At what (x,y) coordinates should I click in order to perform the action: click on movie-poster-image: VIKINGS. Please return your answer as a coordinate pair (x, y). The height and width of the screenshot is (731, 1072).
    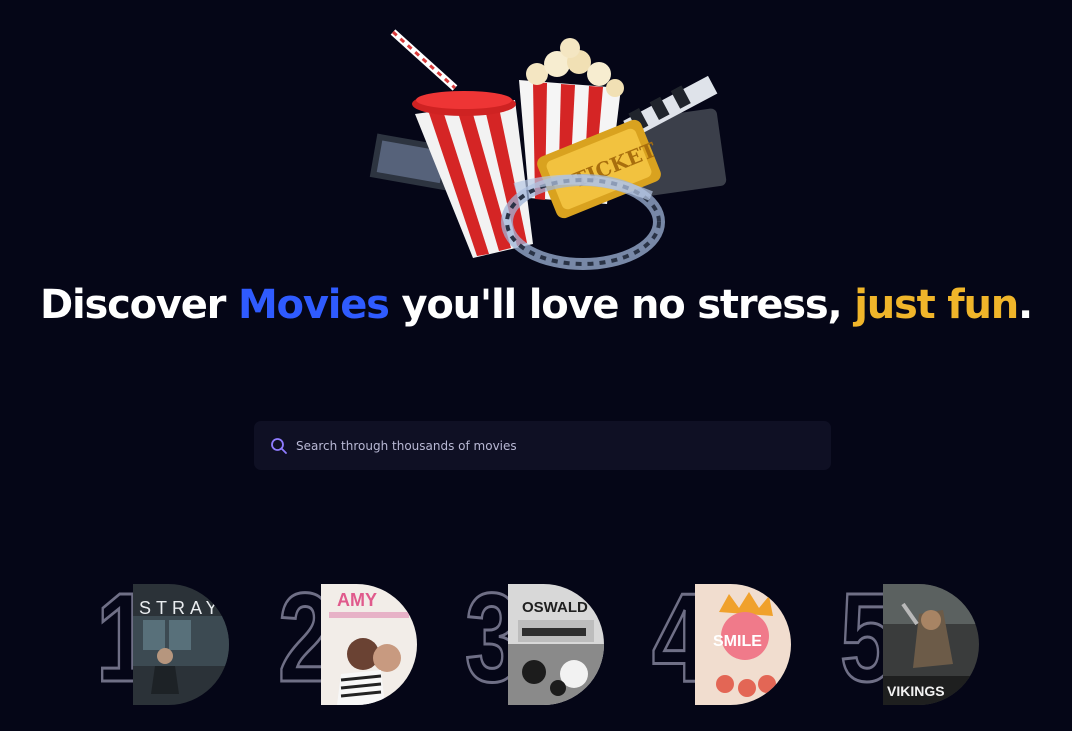
    Looking at the image, I should click on (931, 644).